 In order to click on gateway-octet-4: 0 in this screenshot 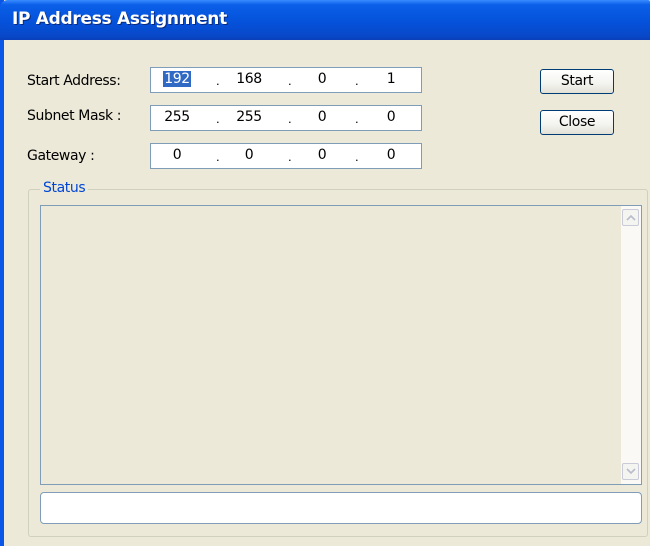, I will do `click(391, 155)`.